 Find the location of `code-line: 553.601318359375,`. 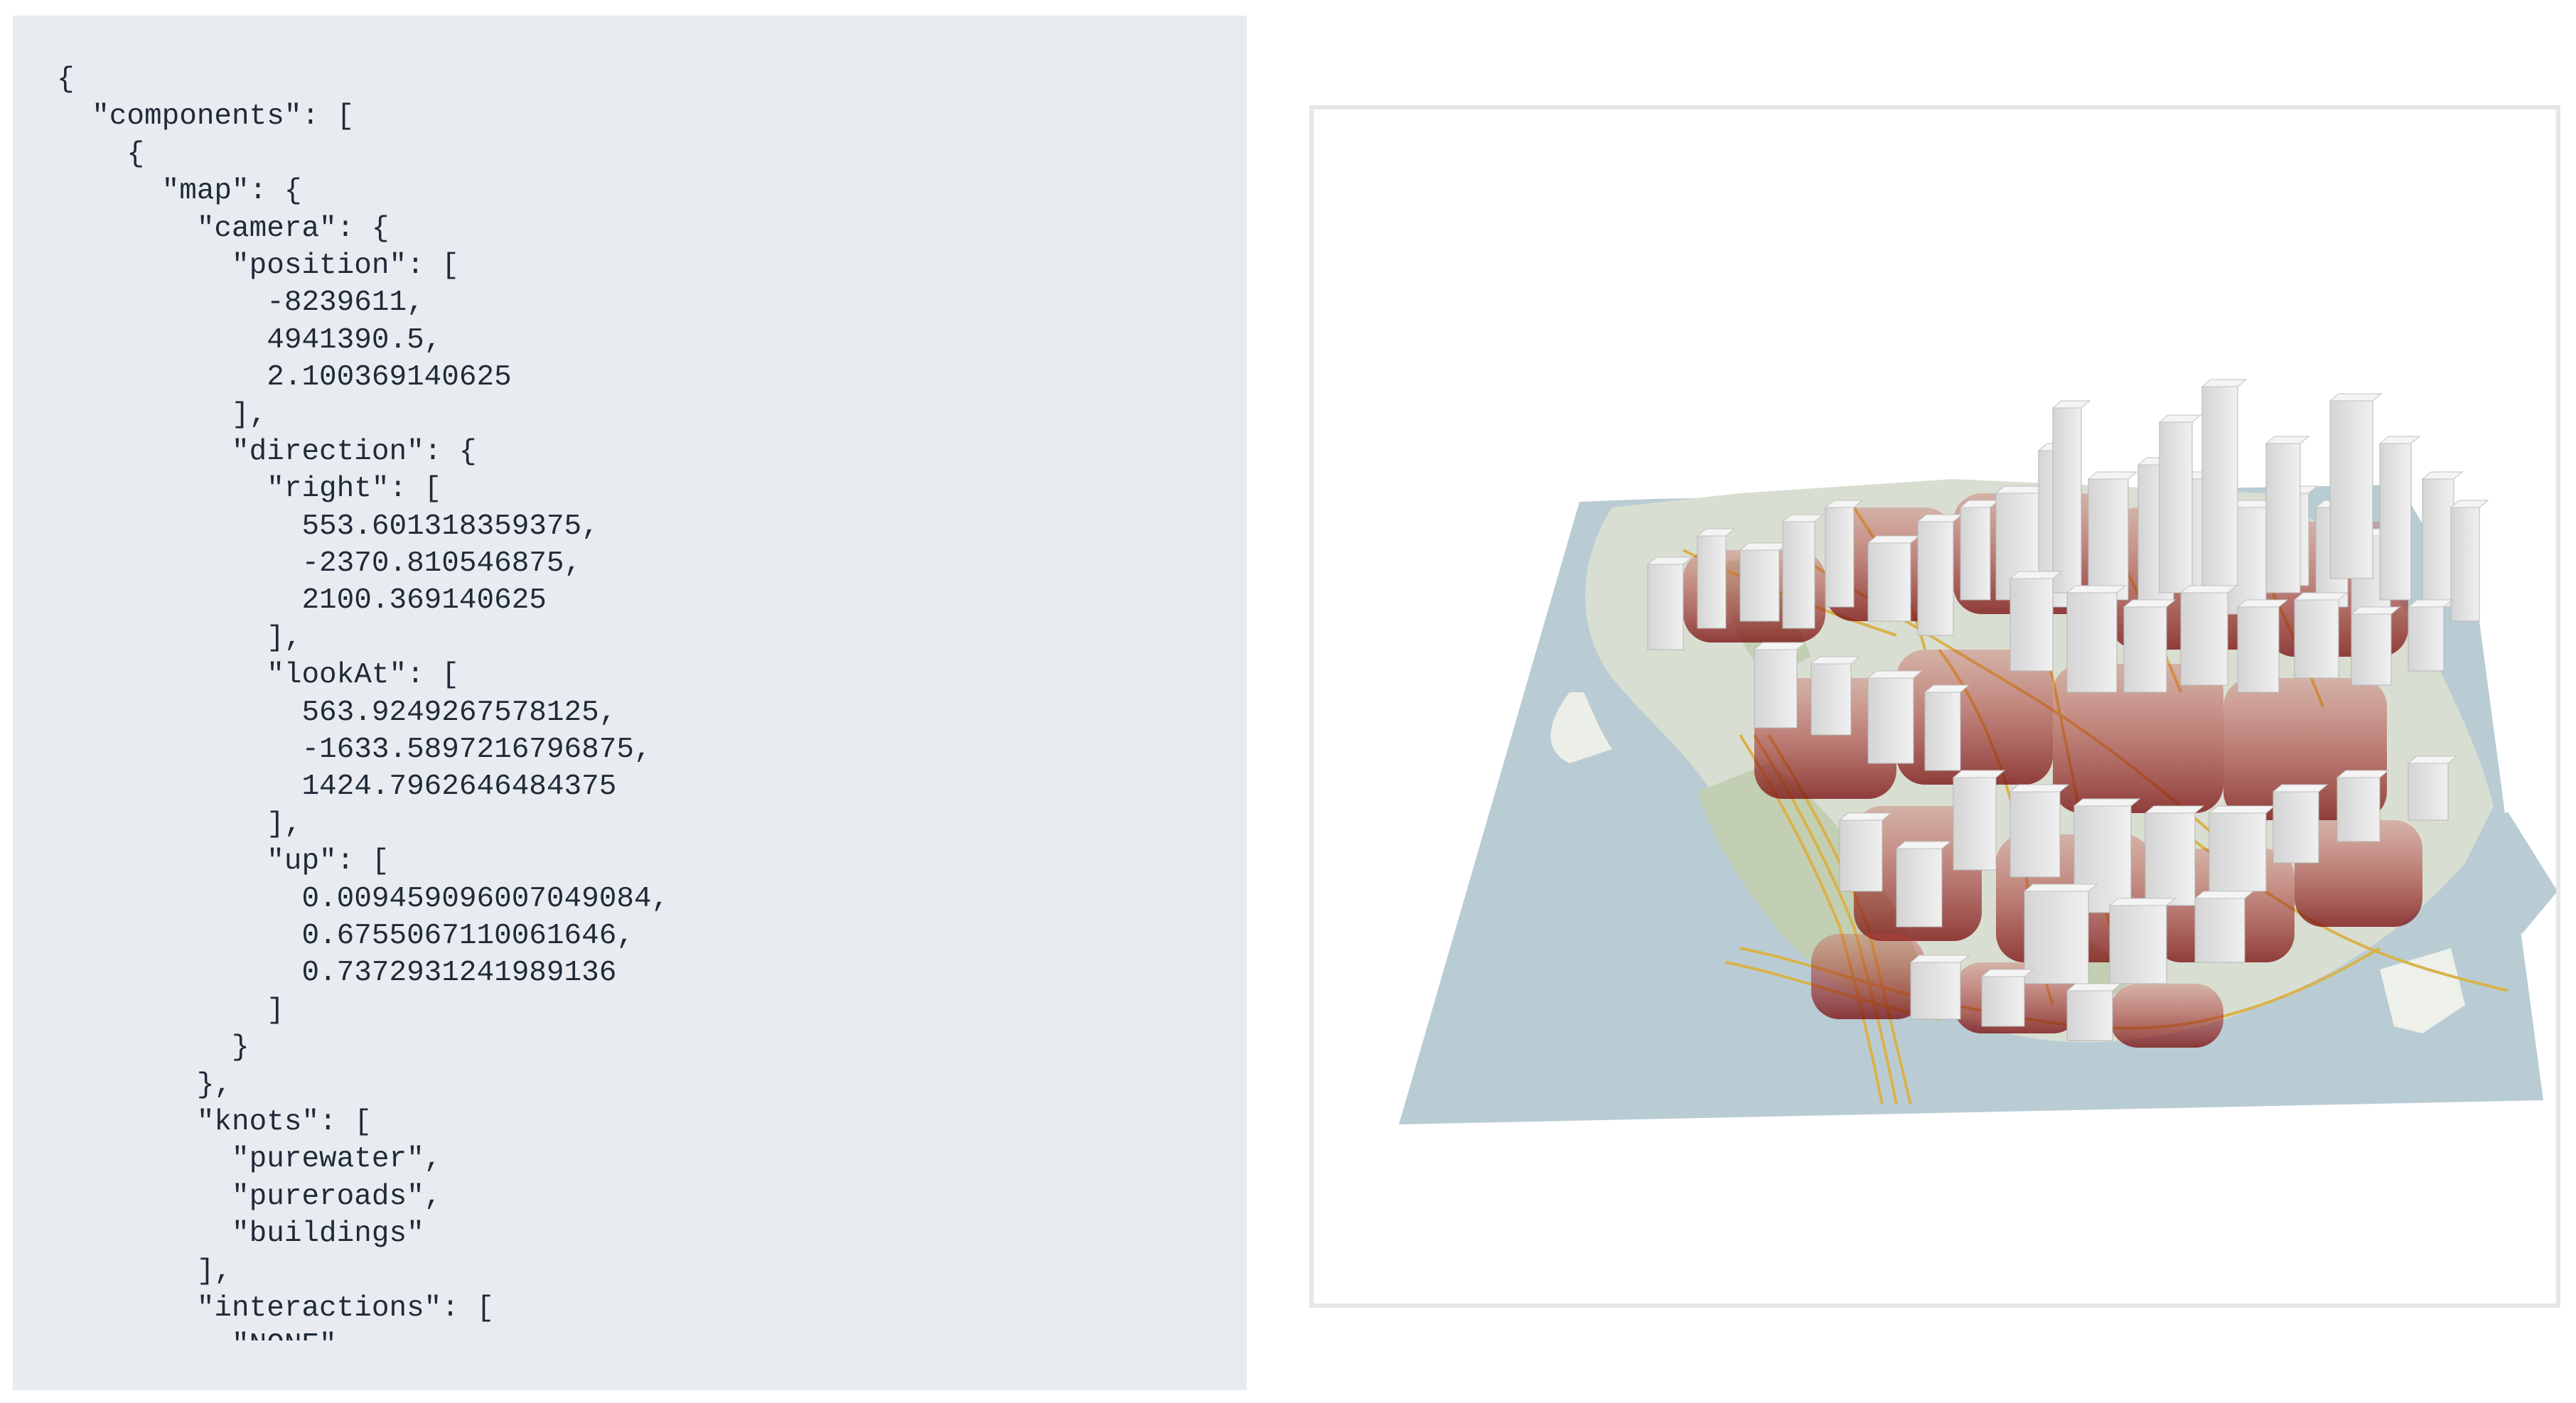

code-line: 553.601318359375, is located at coordinates (328, 526).